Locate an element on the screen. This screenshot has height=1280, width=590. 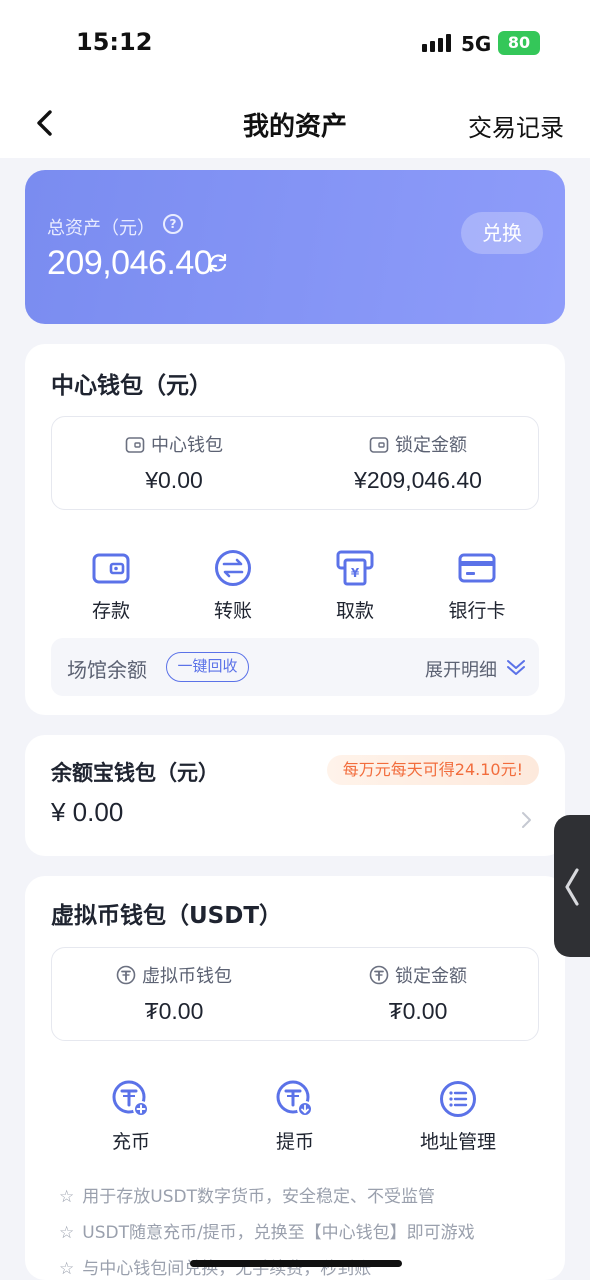
signal-icon is located at coordinates (438, 43).